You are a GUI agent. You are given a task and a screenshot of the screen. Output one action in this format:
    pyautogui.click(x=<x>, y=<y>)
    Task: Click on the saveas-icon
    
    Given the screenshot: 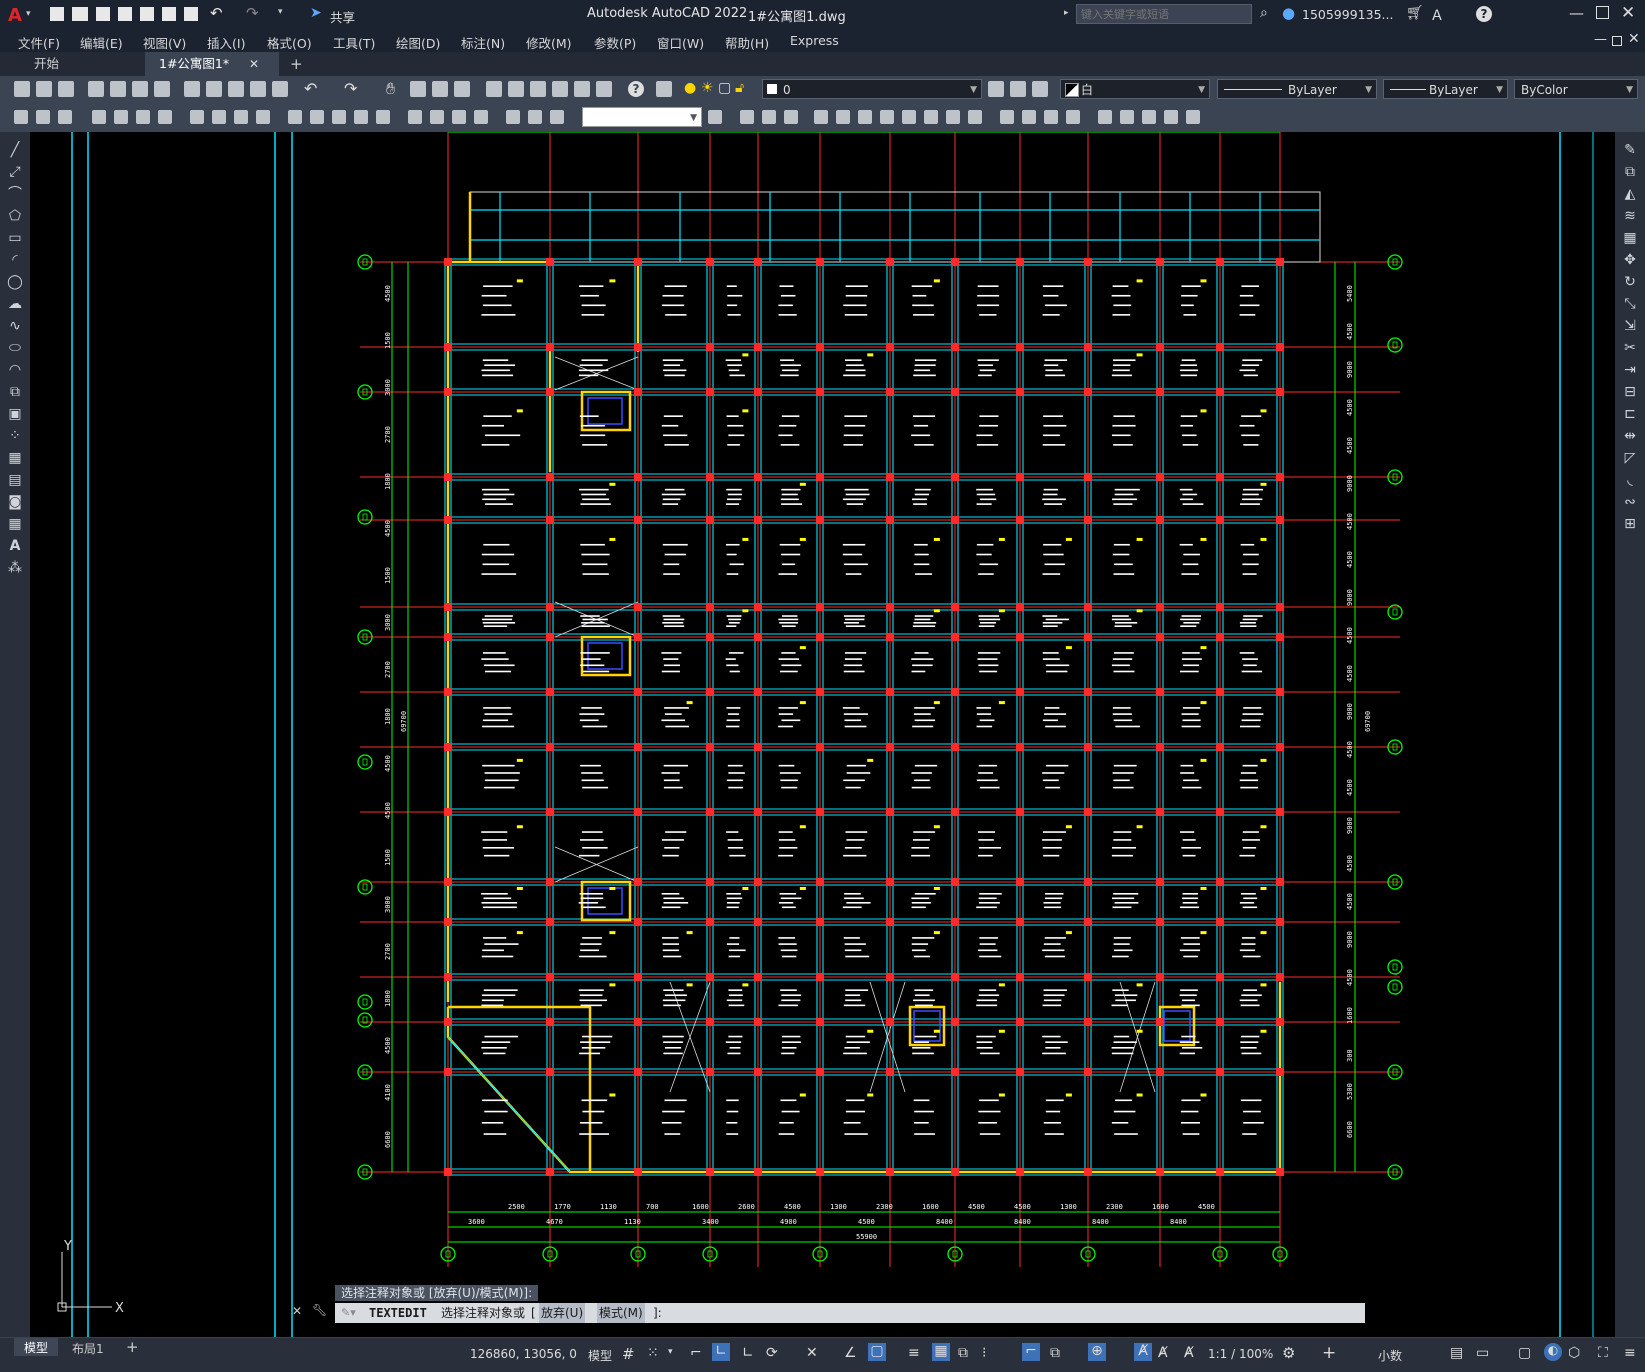 What is the action you would take?
    pyautogui.click(x=125, y=14)
    